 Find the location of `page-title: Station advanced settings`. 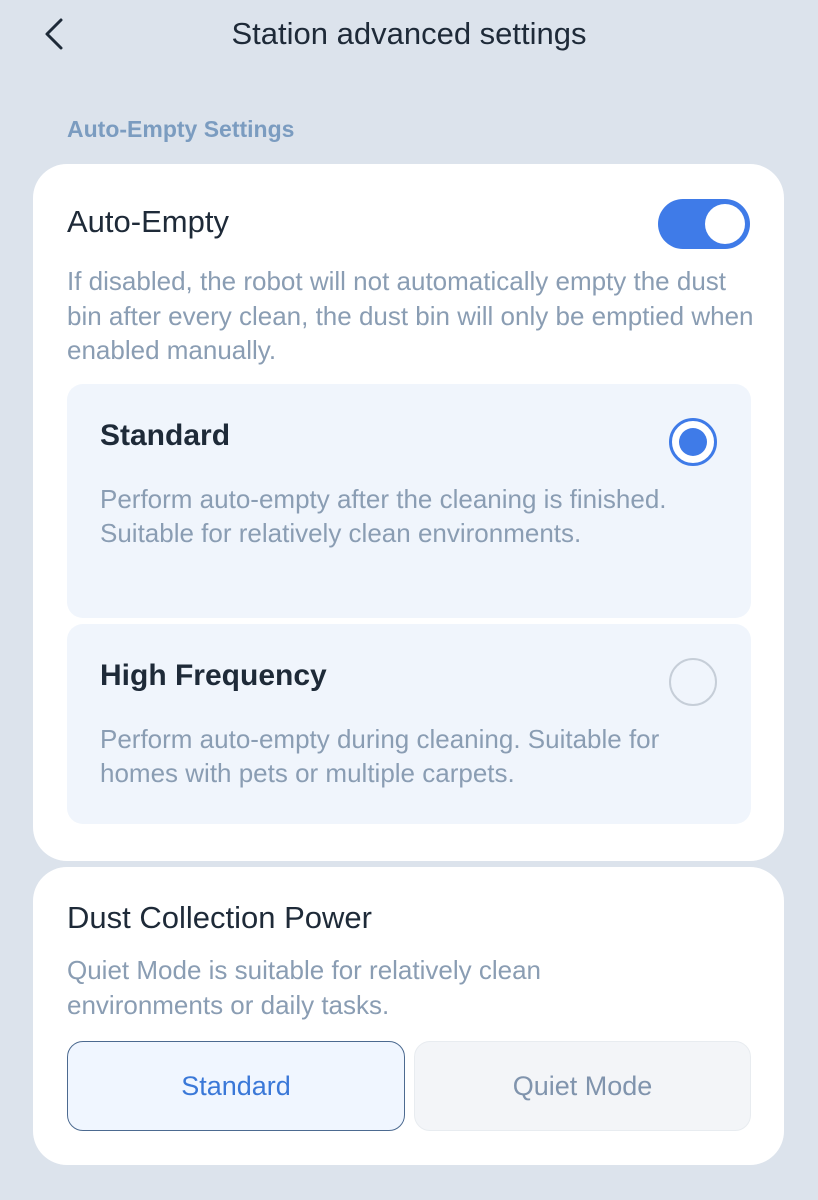

page-title: Station advanced settings is located at coordinates (409, 33).